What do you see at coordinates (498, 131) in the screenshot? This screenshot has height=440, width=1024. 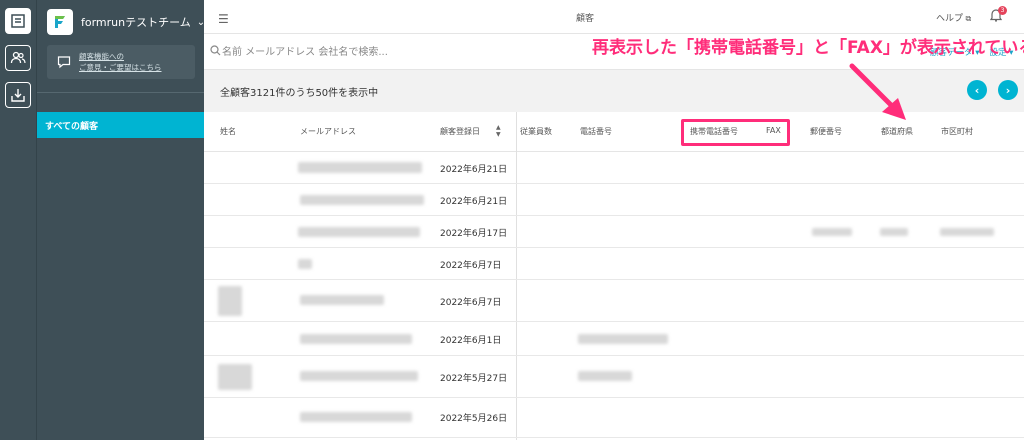 I see `sort-icon: ▲ ▼` at bounding box center [498, 131].